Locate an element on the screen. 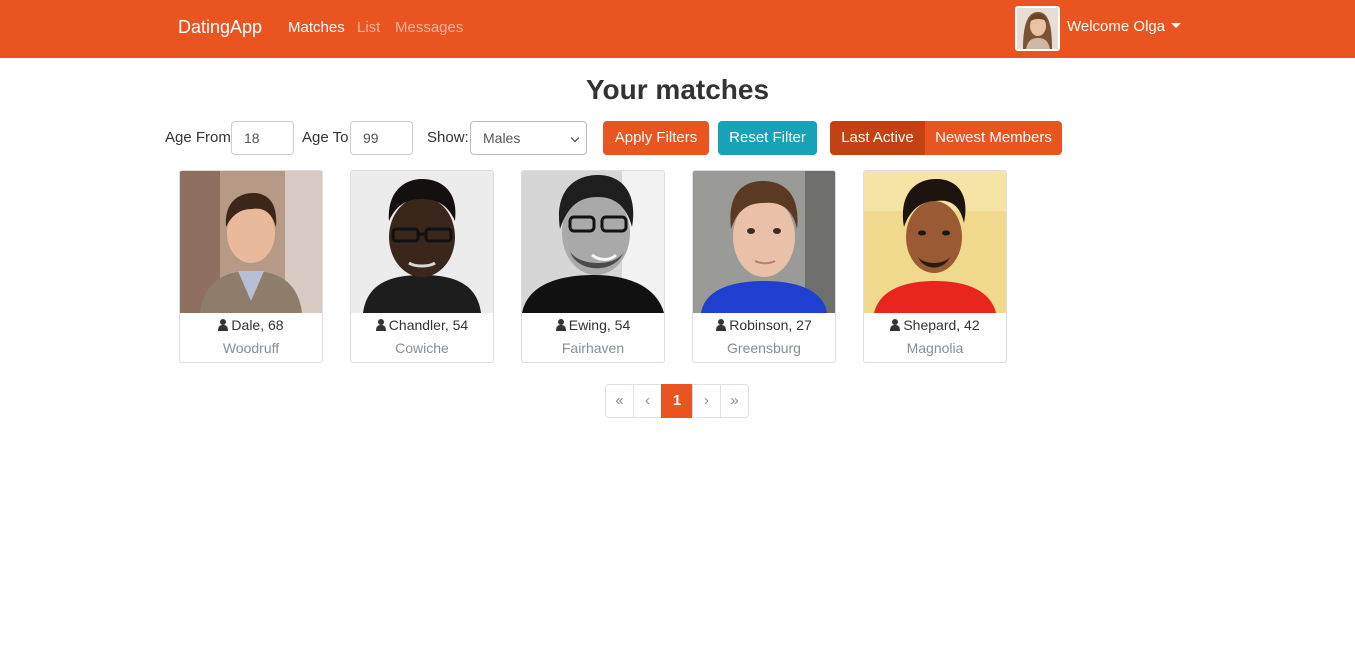 This screenshot has width=1355, height=648. age-from-input is located at coordinates (262, 138).